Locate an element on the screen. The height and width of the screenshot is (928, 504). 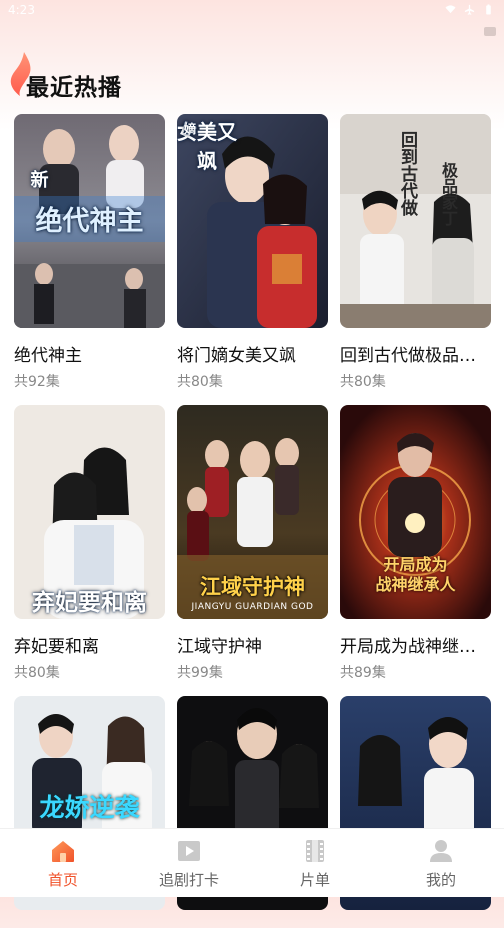
tab-profile: 我的 is located at coordinates (441, 863).